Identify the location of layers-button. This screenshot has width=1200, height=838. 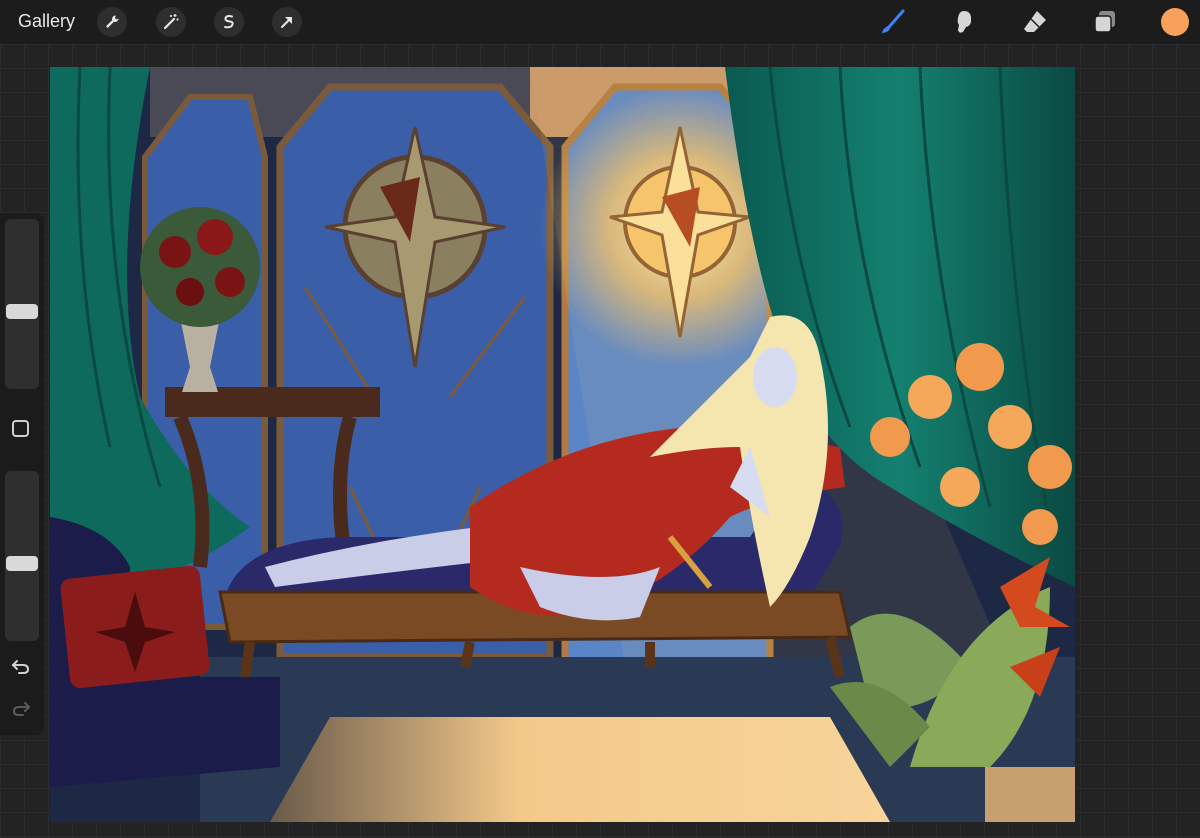
(1105, 22).